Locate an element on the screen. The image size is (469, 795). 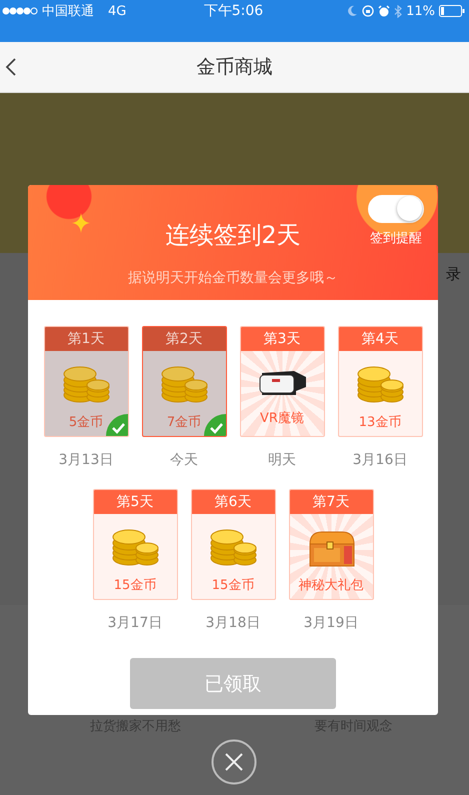
day-label: 第5天 is located at coordinates (135, 502).